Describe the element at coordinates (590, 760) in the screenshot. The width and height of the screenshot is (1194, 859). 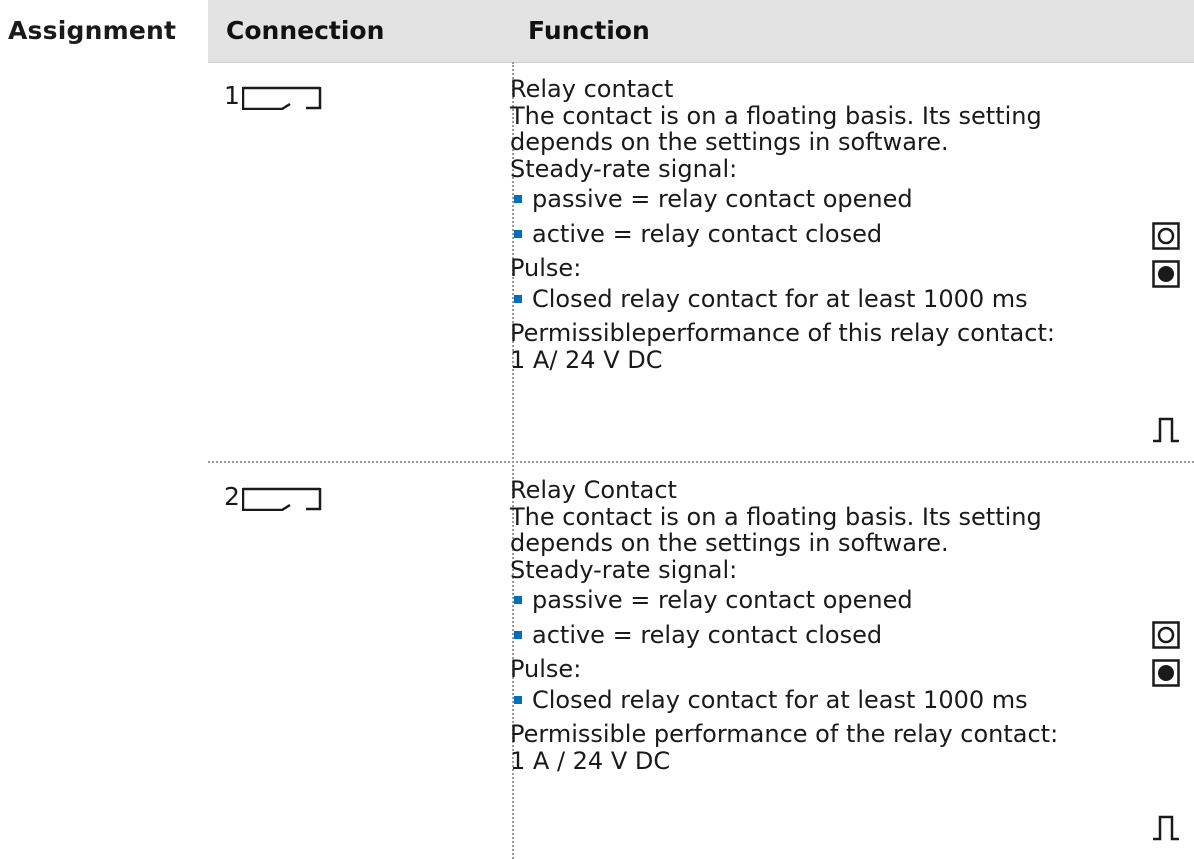
I see `performance-value: 1 A / 24 V DC` at that location.